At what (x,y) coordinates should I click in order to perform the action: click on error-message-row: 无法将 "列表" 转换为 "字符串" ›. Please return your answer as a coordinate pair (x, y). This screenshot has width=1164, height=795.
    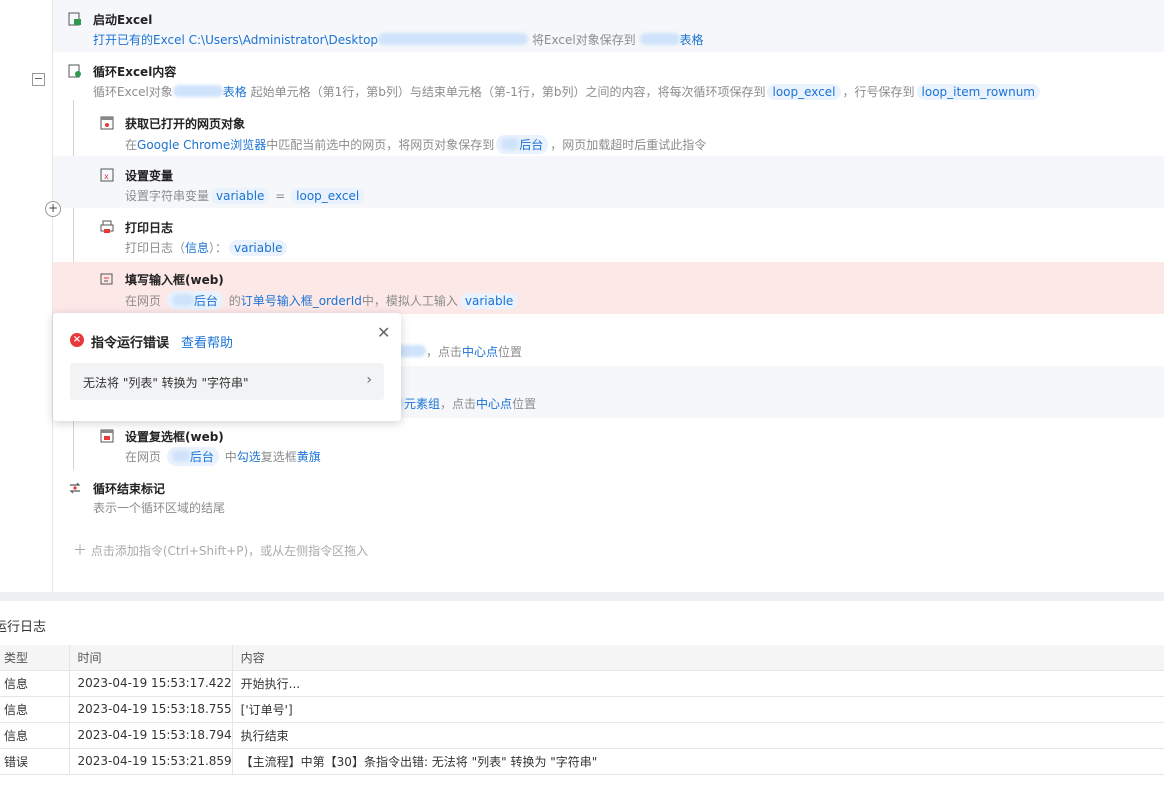
    Looking at the image, I should click on (227, 381).